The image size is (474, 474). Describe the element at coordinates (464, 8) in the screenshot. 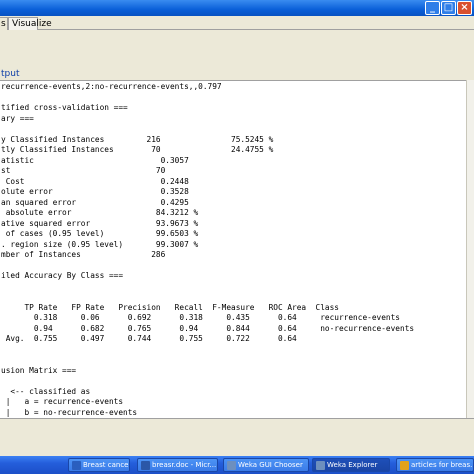

I see `close-button: ×` at that location.